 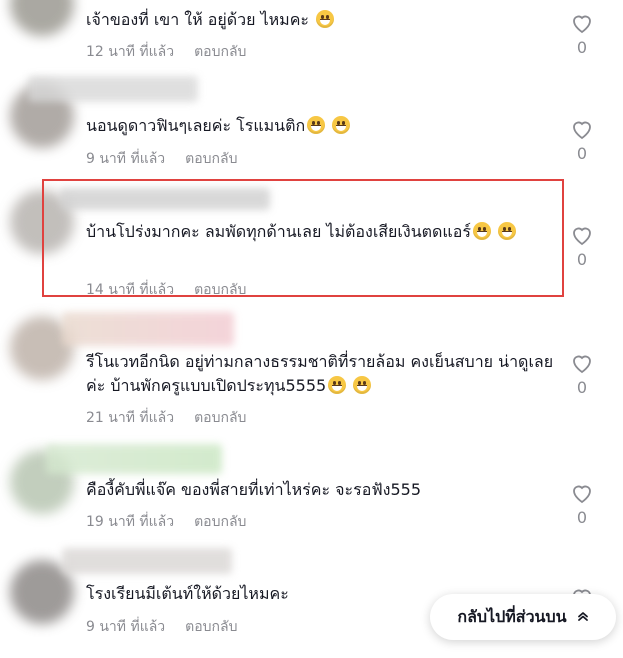 I want to click on avatar, so click(x=42, y=18).